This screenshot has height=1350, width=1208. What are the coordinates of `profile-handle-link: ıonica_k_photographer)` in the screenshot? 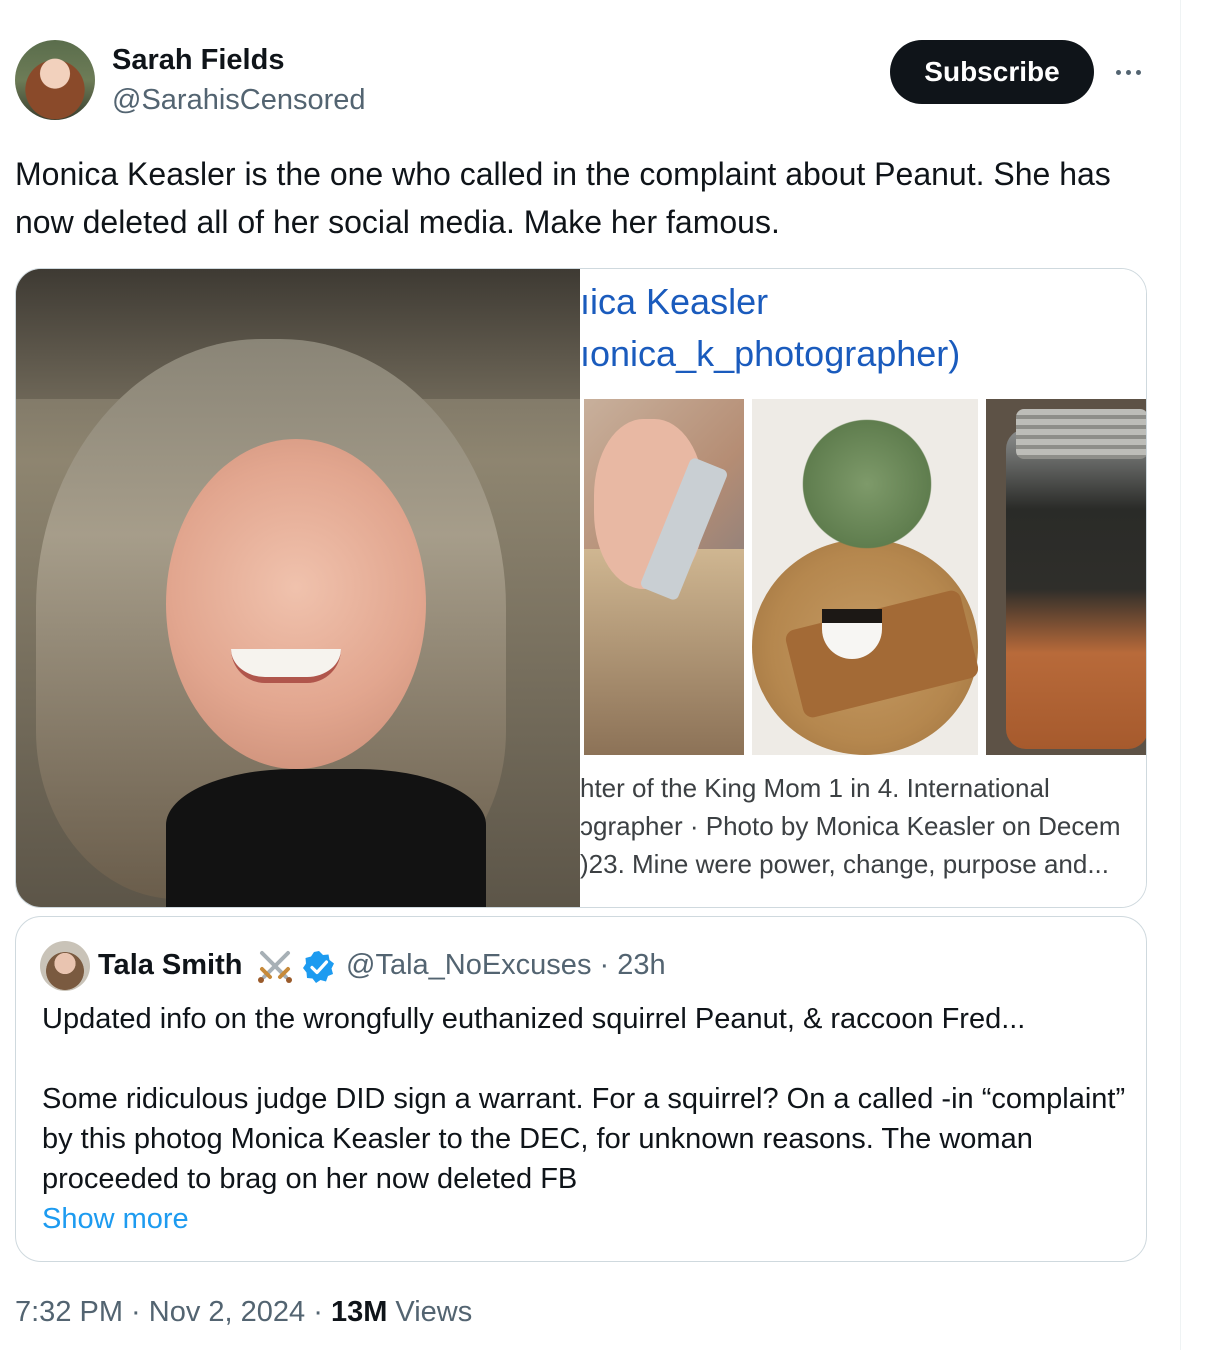 It's located at (770, 353).